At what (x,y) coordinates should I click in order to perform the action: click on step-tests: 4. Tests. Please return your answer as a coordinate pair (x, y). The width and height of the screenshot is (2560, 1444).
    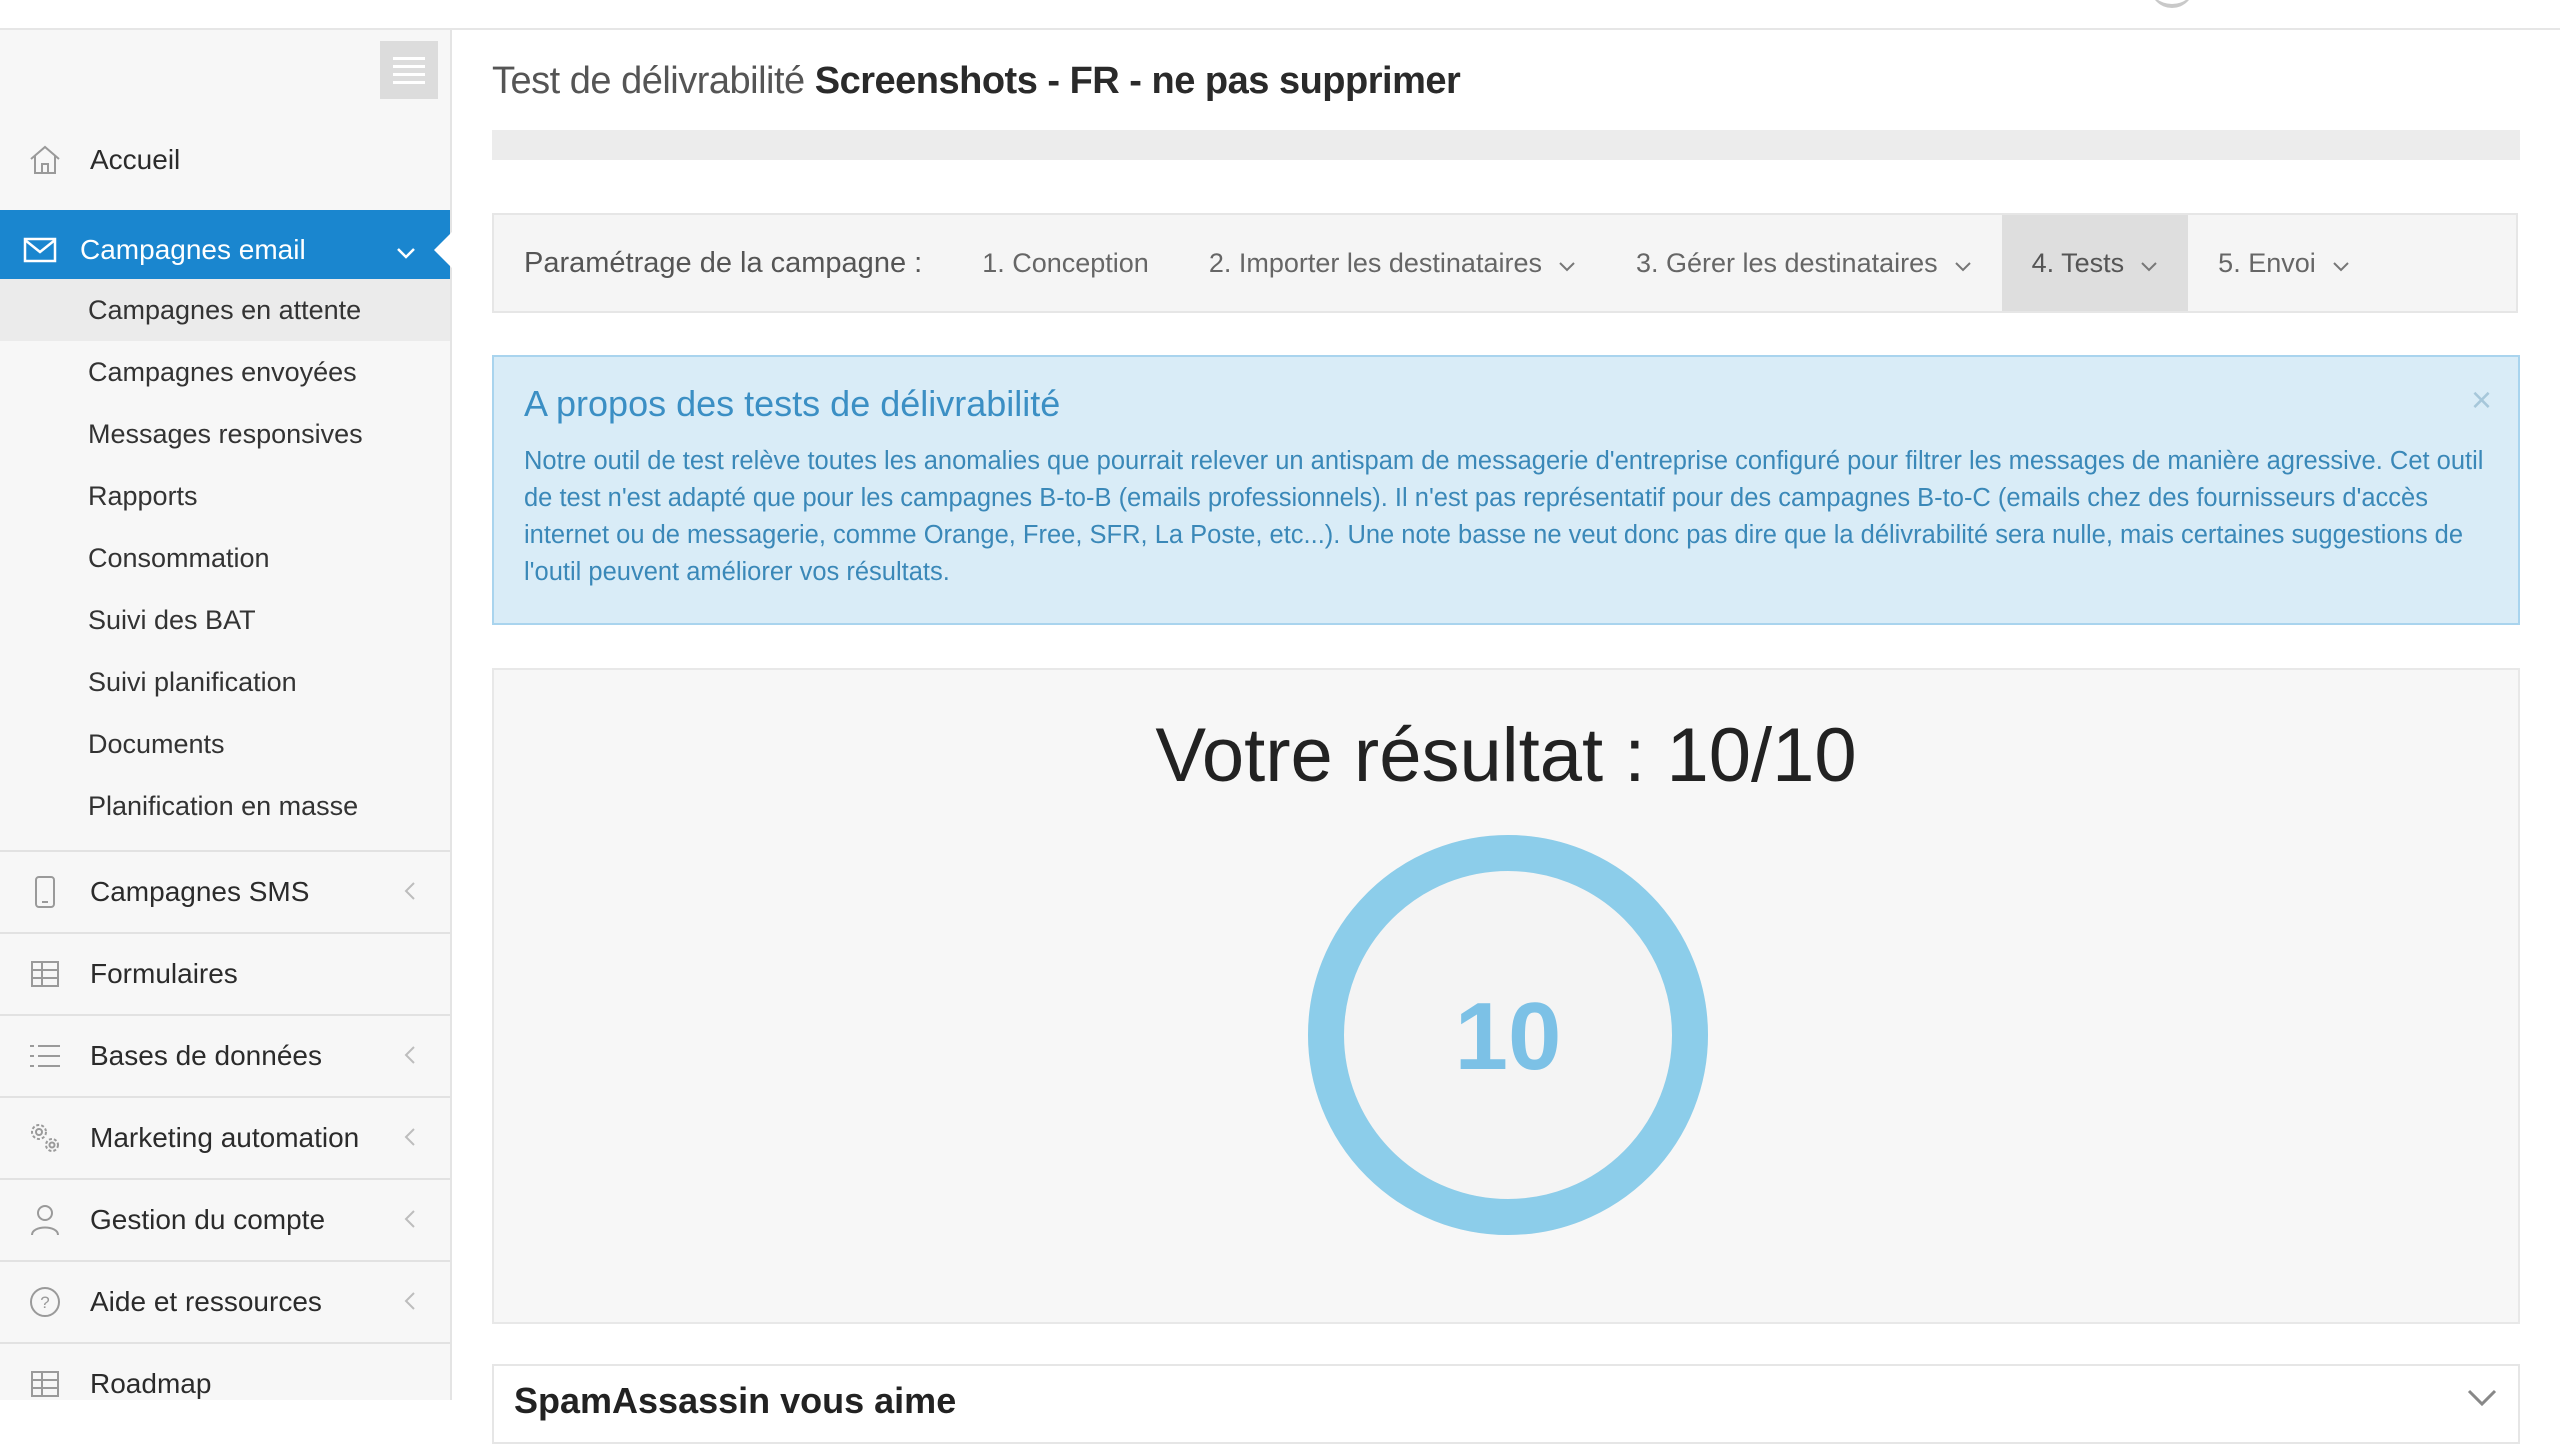
    Looking at the image, I should click on (2095, 263).